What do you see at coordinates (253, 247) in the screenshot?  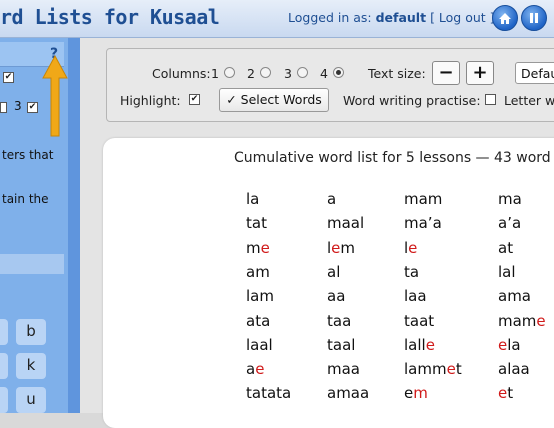 I see `word-part: m` at bounding box center [253, 247].